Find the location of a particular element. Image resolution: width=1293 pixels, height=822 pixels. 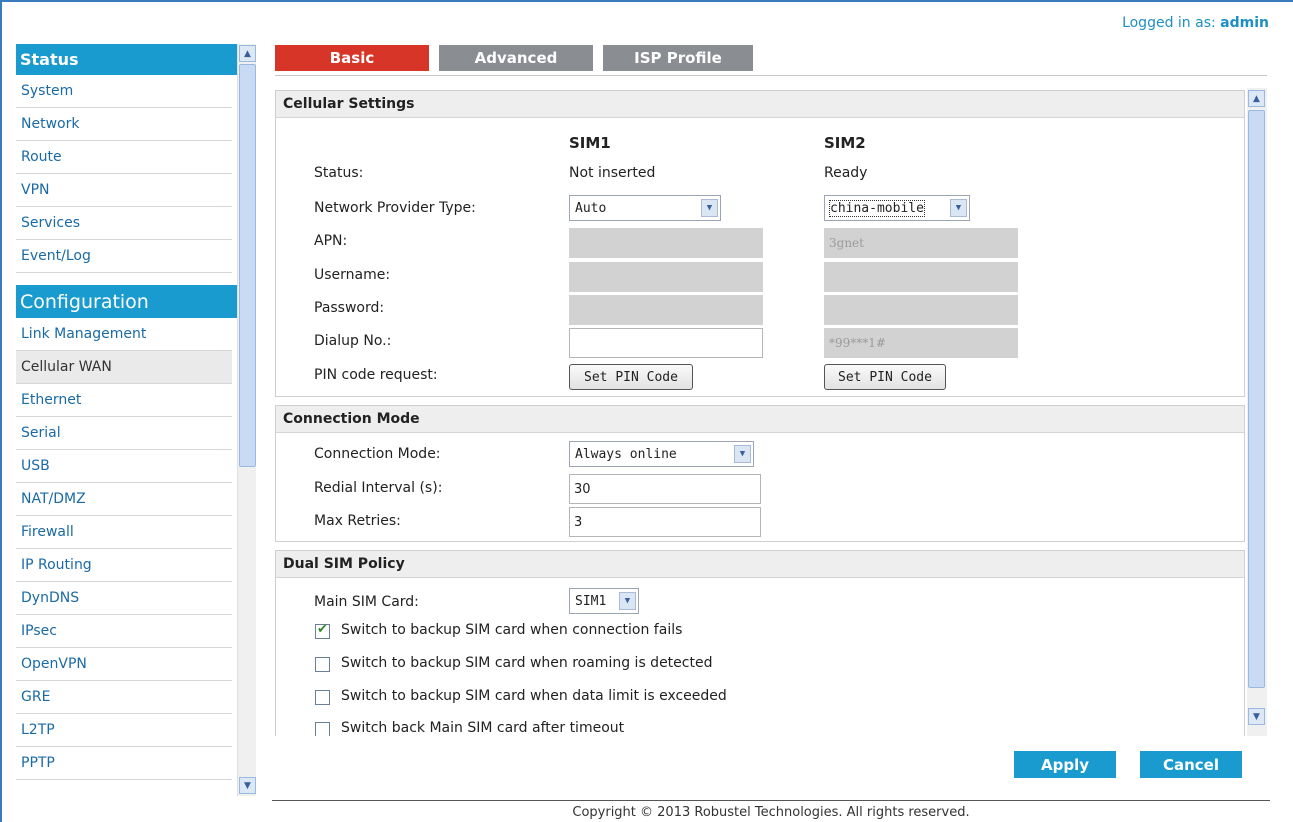

sim1-provider-select: Auto ▼ is located at coordinates (645, 208).